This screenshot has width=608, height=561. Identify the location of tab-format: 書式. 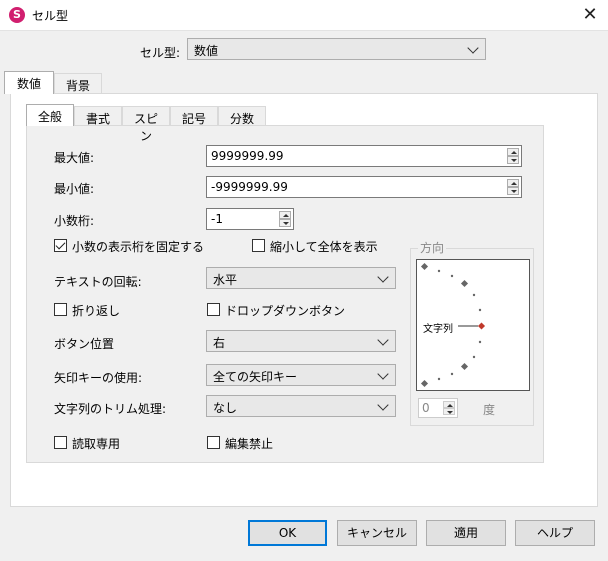
(98, 116).